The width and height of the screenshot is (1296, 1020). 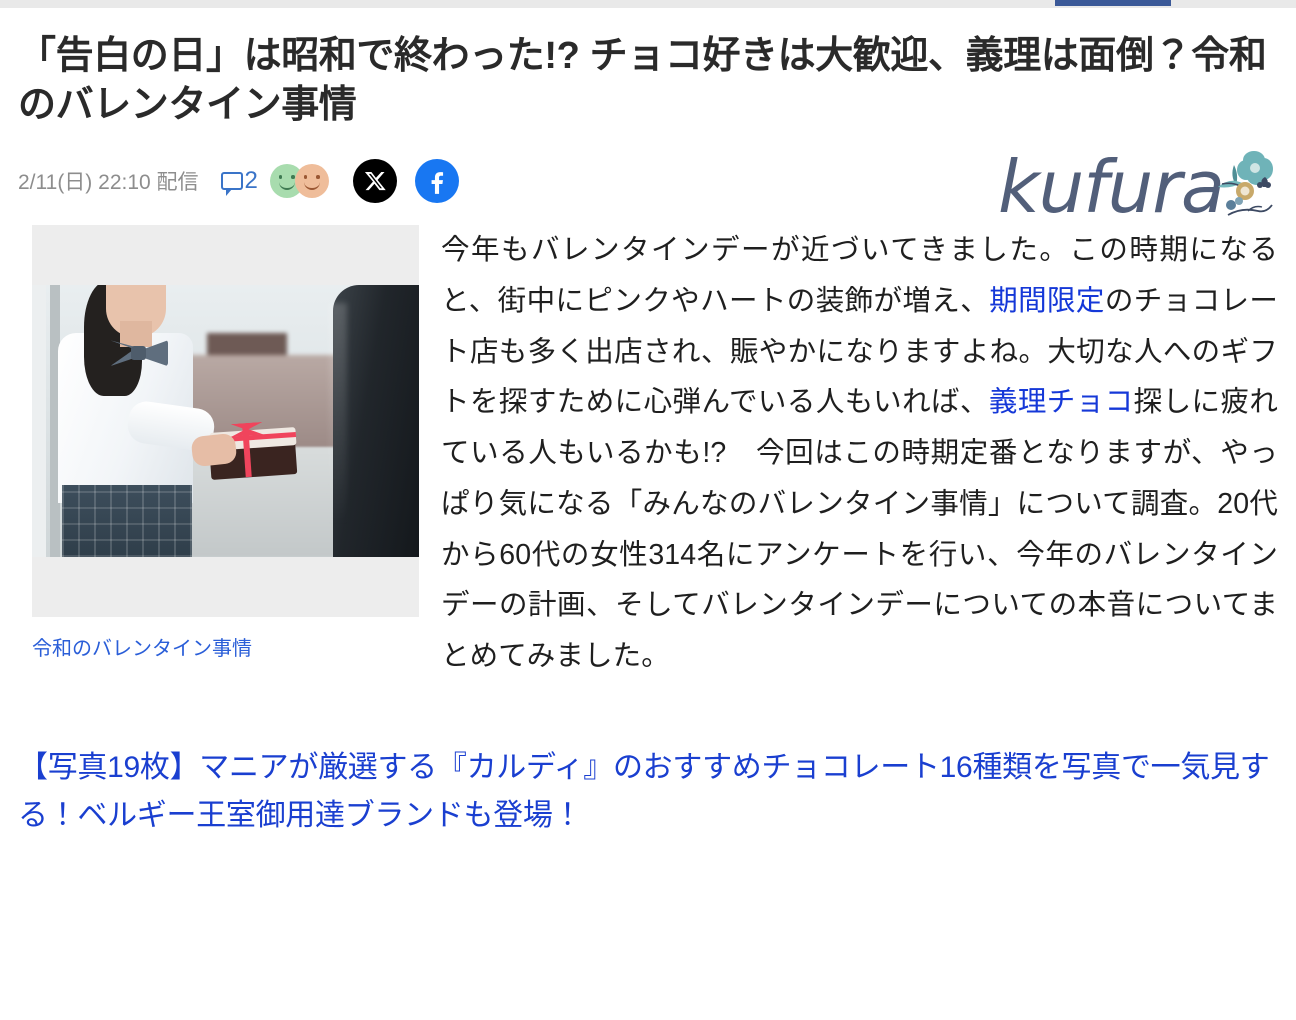 I want to click on kufura-wordmark: kufura, so click(x=1111, y=187).